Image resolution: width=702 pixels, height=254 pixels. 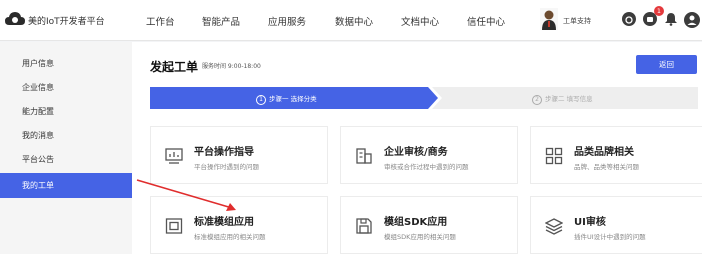 I want to click on user-label: 工单支持, so click(x=577, y=21).